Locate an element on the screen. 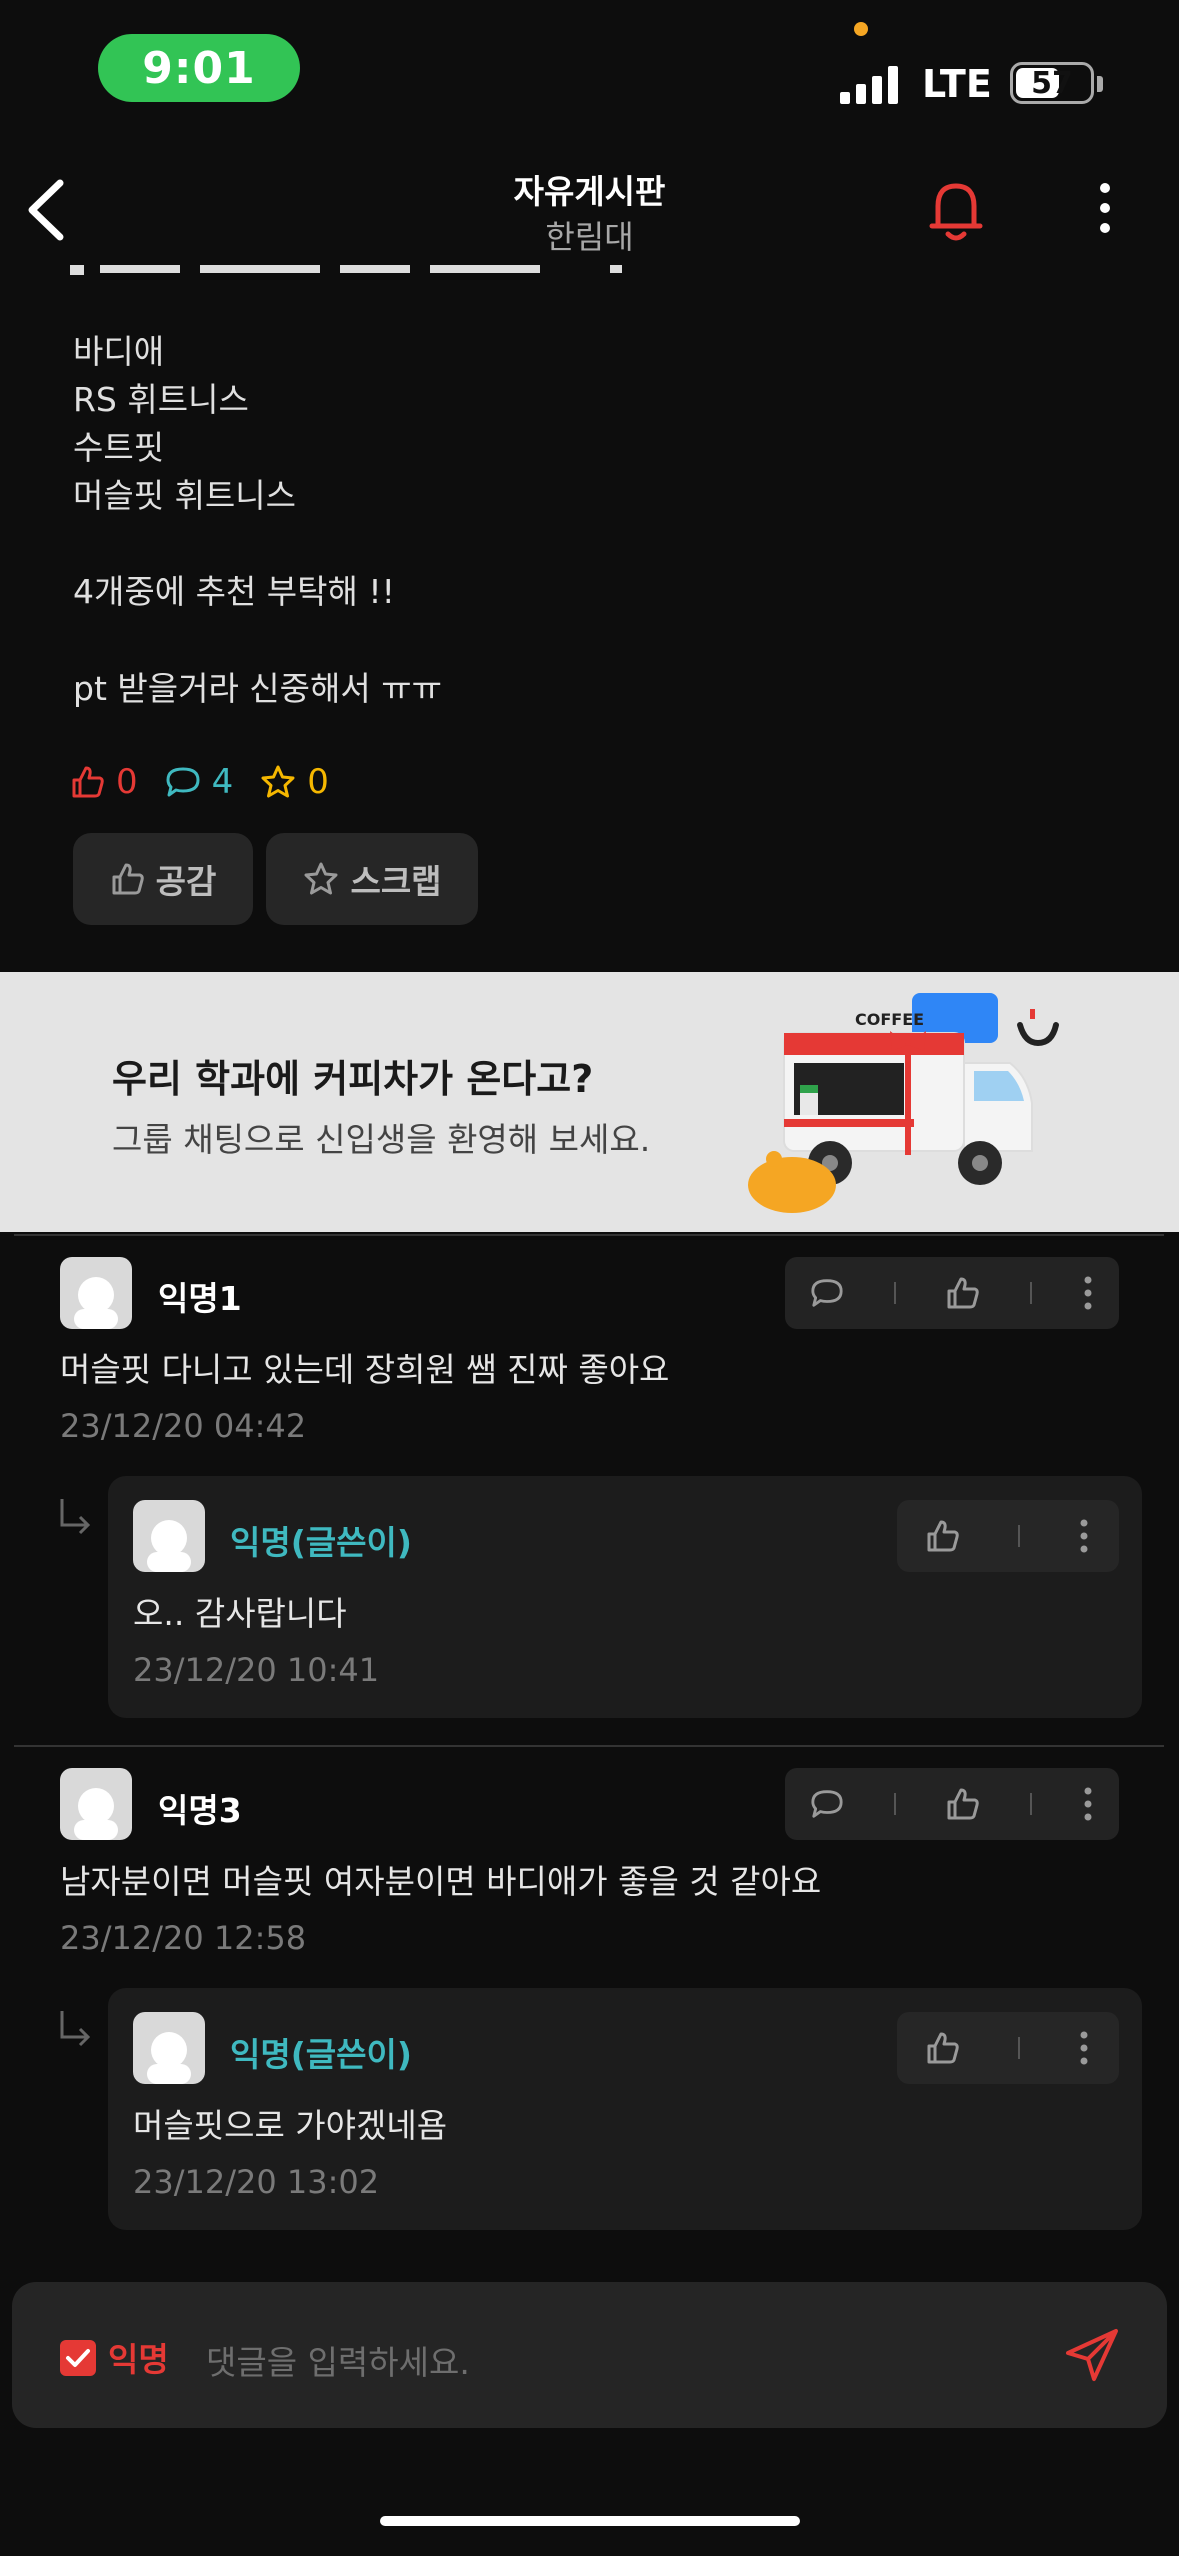  check-icon is located at coordinates (78, 2358).